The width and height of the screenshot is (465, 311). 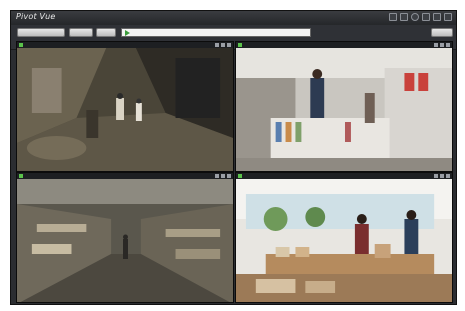 What do you see at coordinates (127, 33) in the screenshot?
I see `play-icon` at bounding box center [127, 33].